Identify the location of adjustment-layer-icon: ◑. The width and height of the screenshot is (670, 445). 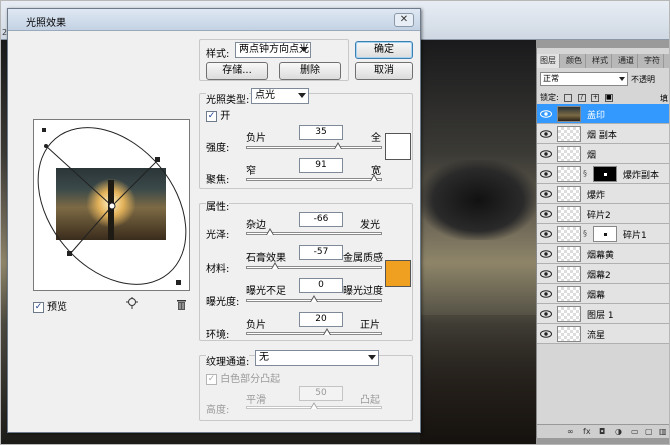
(618, 431).